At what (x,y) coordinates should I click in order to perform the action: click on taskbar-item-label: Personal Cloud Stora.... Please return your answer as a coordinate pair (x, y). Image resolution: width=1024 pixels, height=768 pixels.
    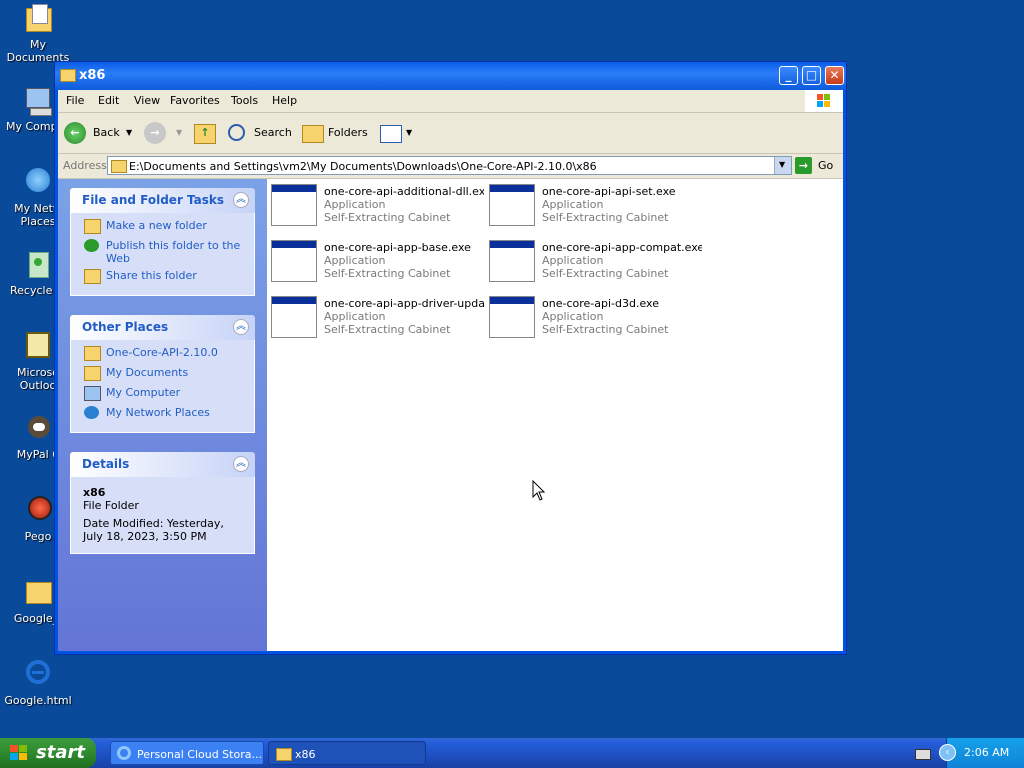
    Looking at the image, I should click on (199, 754).